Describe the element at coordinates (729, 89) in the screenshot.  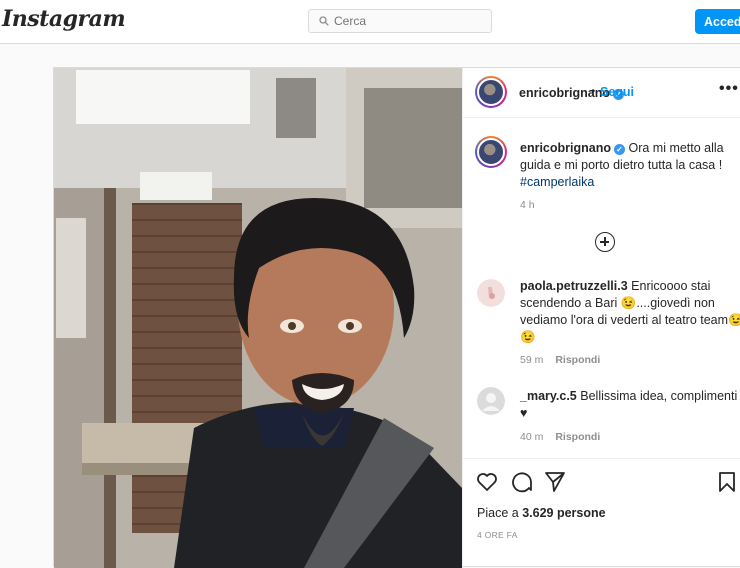
I see `more-options-icon: •••` at that location.